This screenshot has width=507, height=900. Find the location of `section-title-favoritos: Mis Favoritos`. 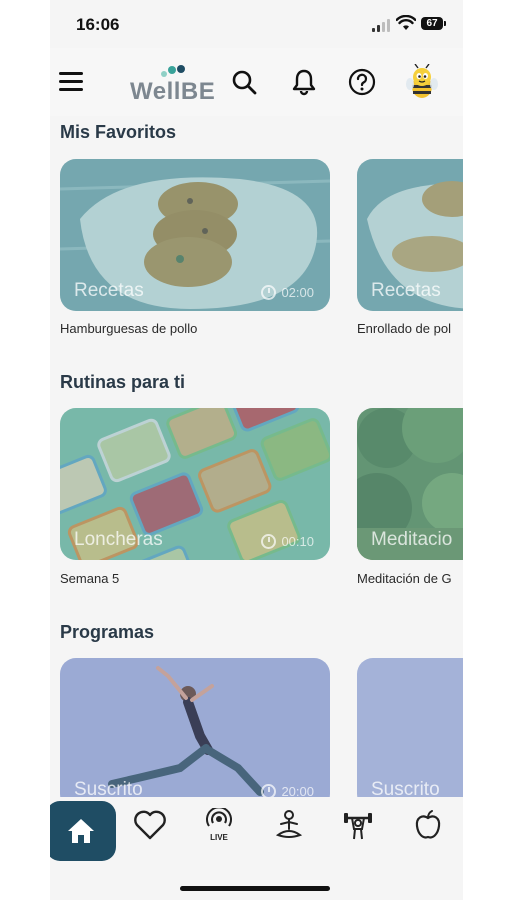

section-title-favoritos: Mis Favoritos is located at coordinates (118, 132).